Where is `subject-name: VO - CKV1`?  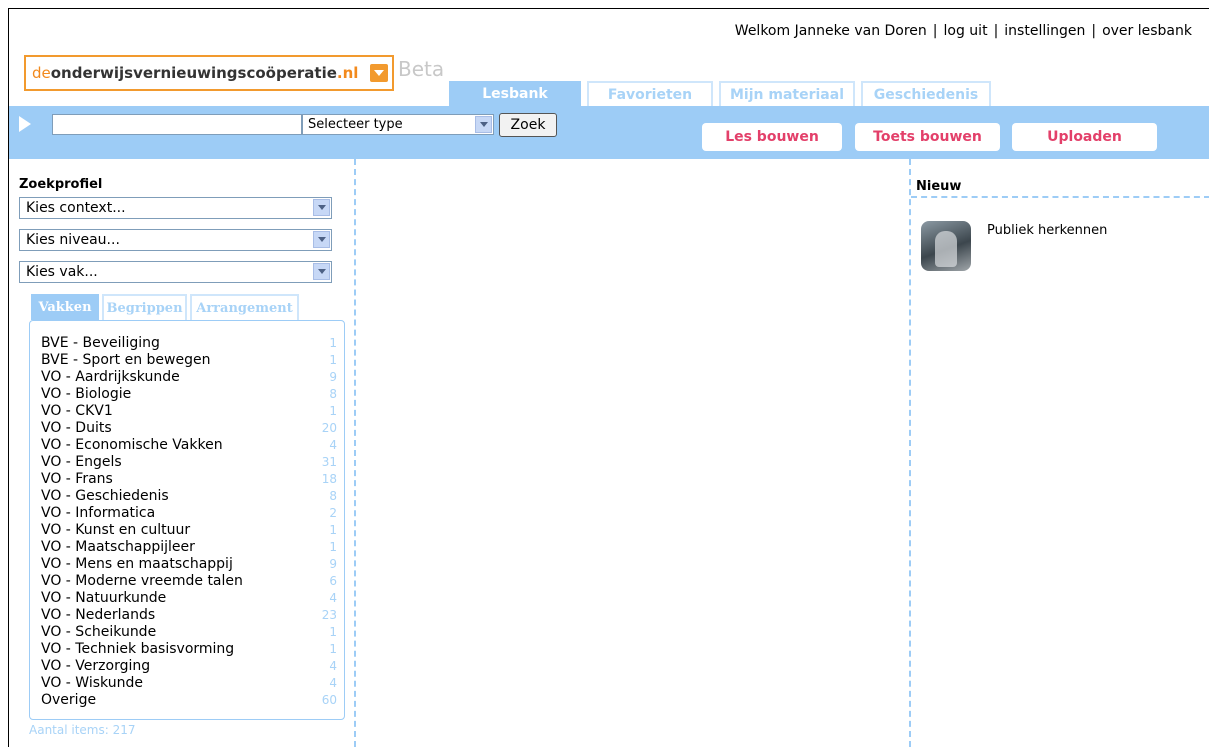 subject-name: VO - CKV1 is located at coordinates (77, 411).